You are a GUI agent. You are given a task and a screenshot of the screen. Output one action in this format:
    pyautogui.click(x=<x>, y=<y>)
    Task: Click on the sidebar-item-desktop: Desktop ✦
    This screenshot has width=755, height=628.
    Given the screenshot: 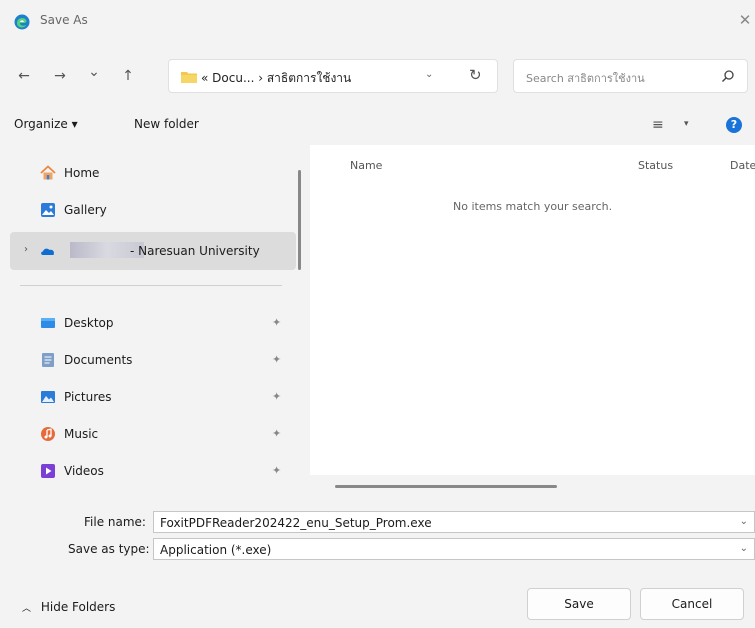 What is the action you would take?
    pyautogui.click(x=148, y=323)
    